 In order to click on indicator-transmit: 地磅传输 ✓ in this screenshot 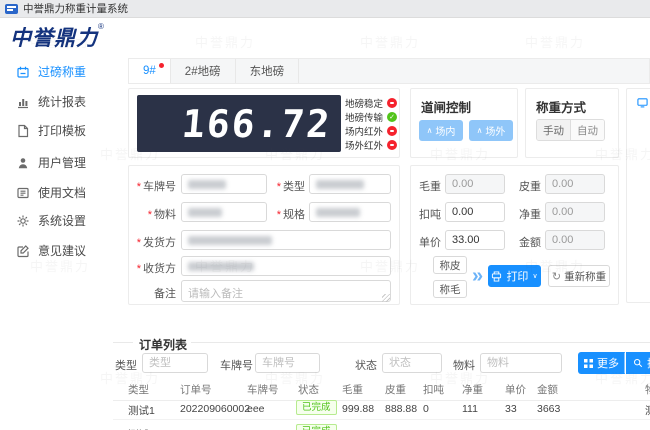, I will do `click(371, 117)`.